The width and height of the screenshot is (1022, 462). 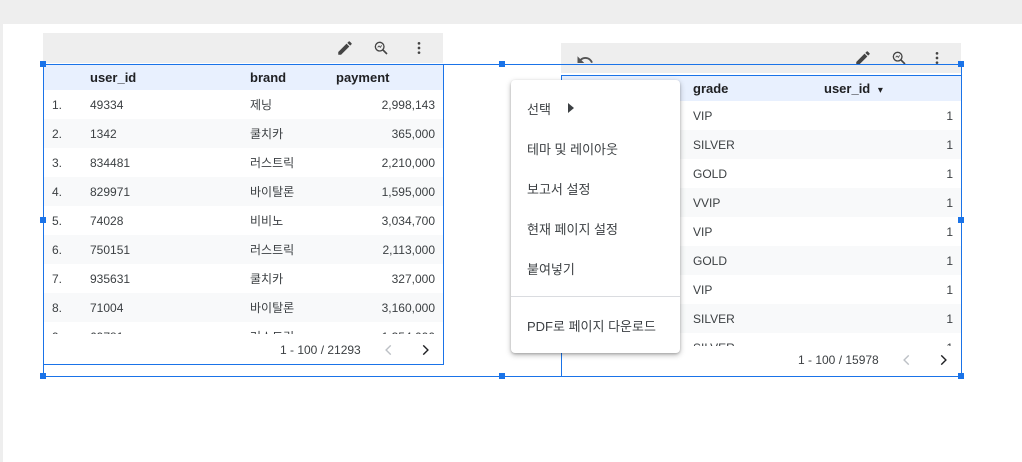 I want to click on menu-item-theme-layout: 테마 및 레이아웃, so click(x=595, y=148).